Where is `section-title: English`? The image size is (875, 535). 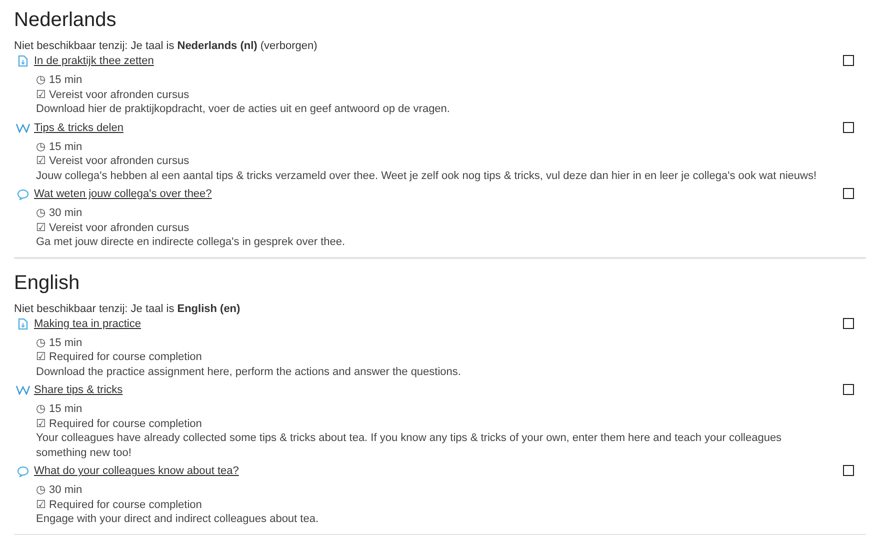
section-title: English is located at coordinates (47, 283).